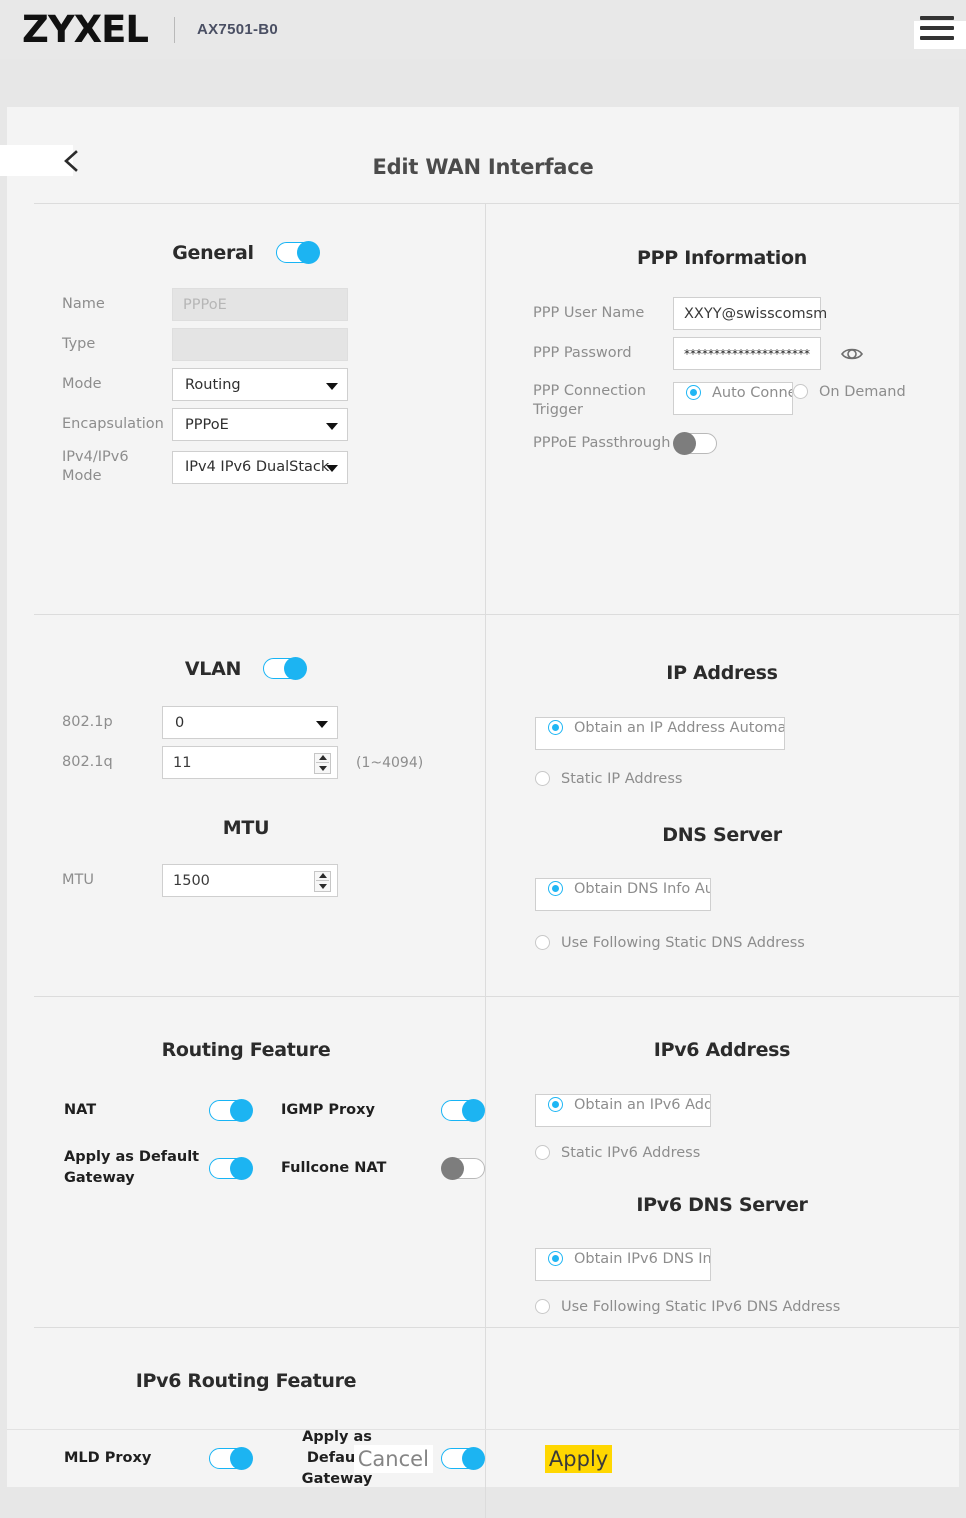 The height and width of the screenshot is (1518, 966). I want to click on ip-address-auto-label: Obtain an IP Address Automatically, so click(679, 728).